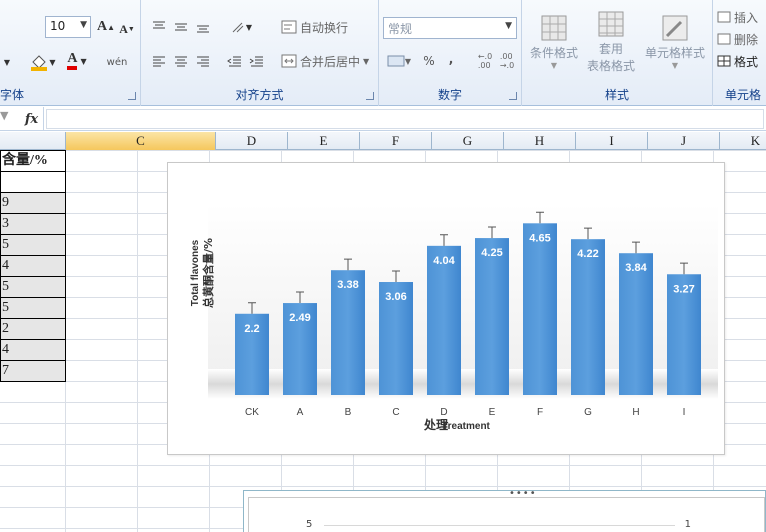  I want to click on data-column: 含量/% 9 3 5 4 5 5 2 4 7, so click(33, 266).